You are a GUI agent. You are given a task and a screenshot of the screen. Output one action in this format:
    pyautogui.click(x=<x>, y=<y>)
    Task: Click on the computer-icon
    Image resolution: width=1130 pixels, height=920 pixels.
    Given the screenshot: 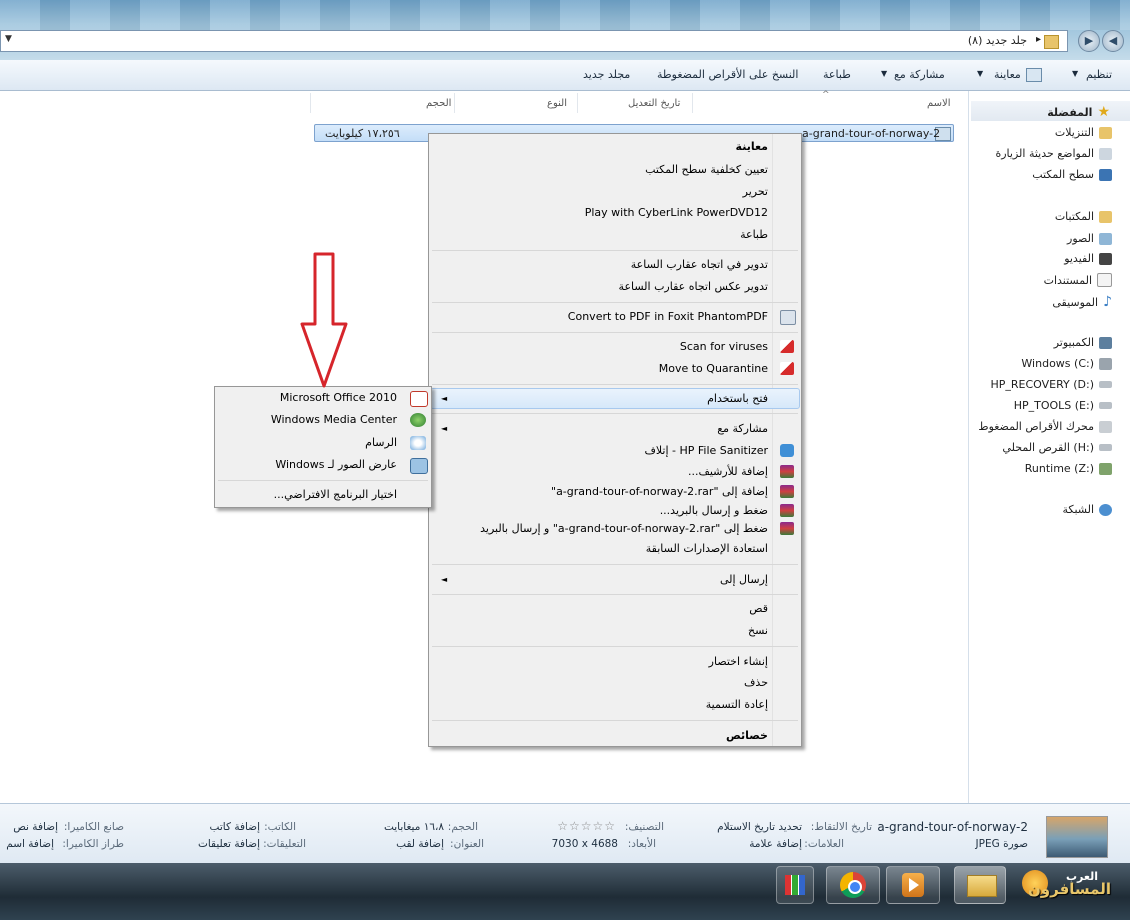 What is the action you would take?
    pyautogui.click(x=1105, y=342)
    